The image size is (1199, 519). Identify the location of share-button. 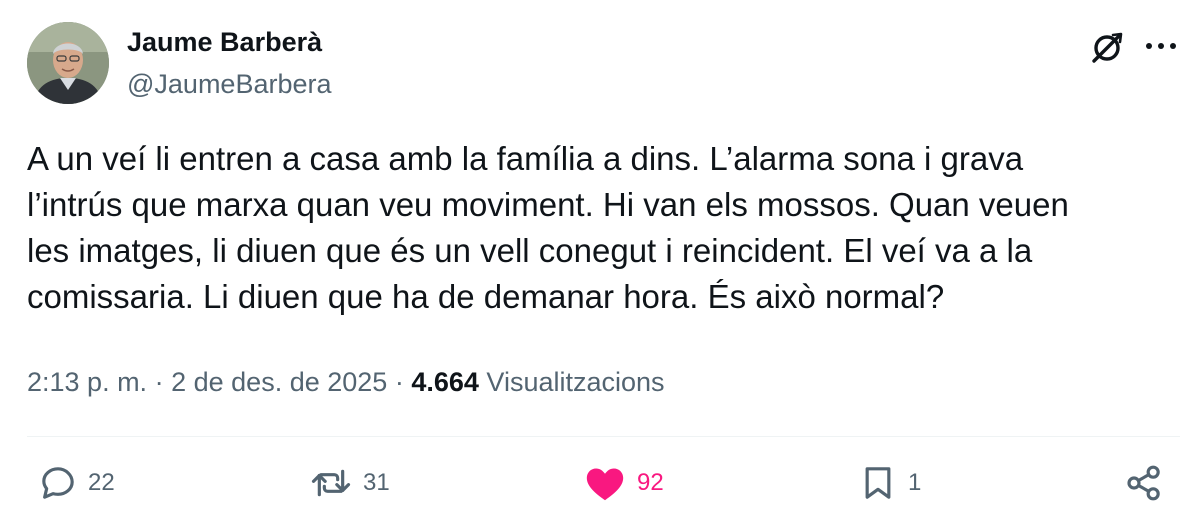
(1144, 483).